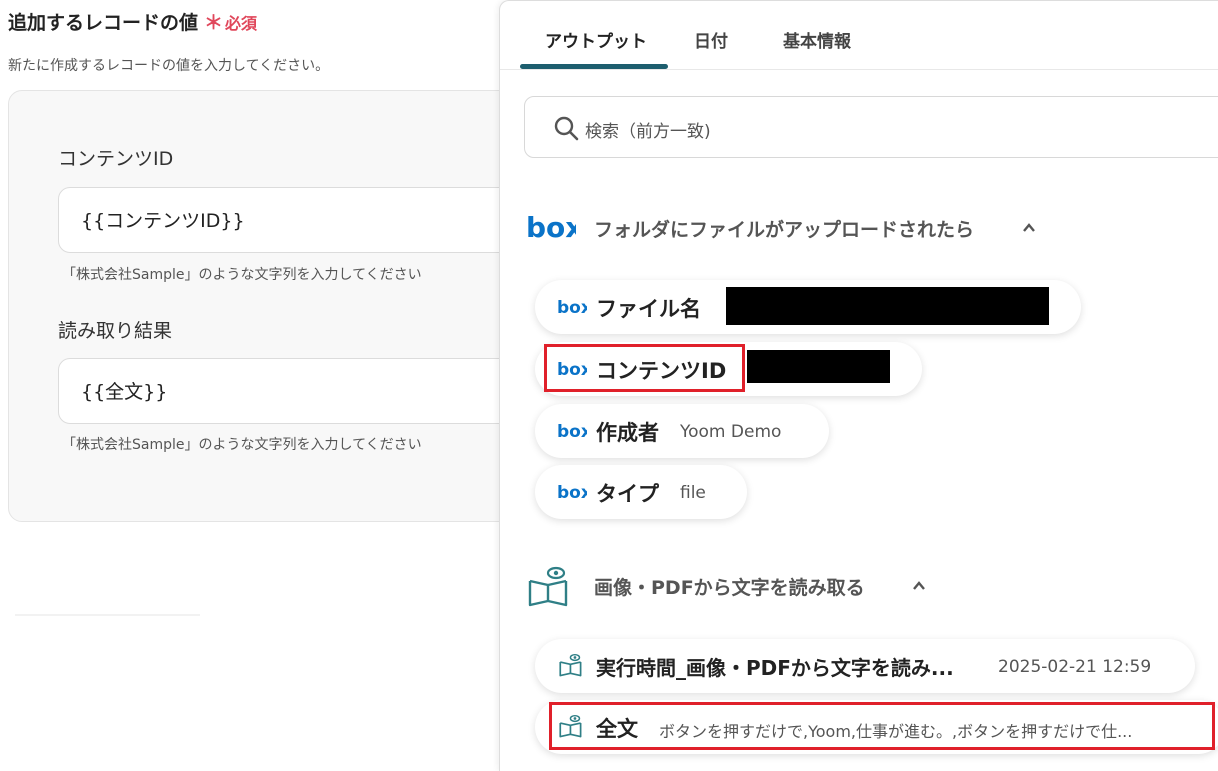  What do you see at coordinates (729, 588) in the screenshot?
I see `section-ocr-title: 画像・PDFから文字を読み取る` at bounding box center [729, 588].